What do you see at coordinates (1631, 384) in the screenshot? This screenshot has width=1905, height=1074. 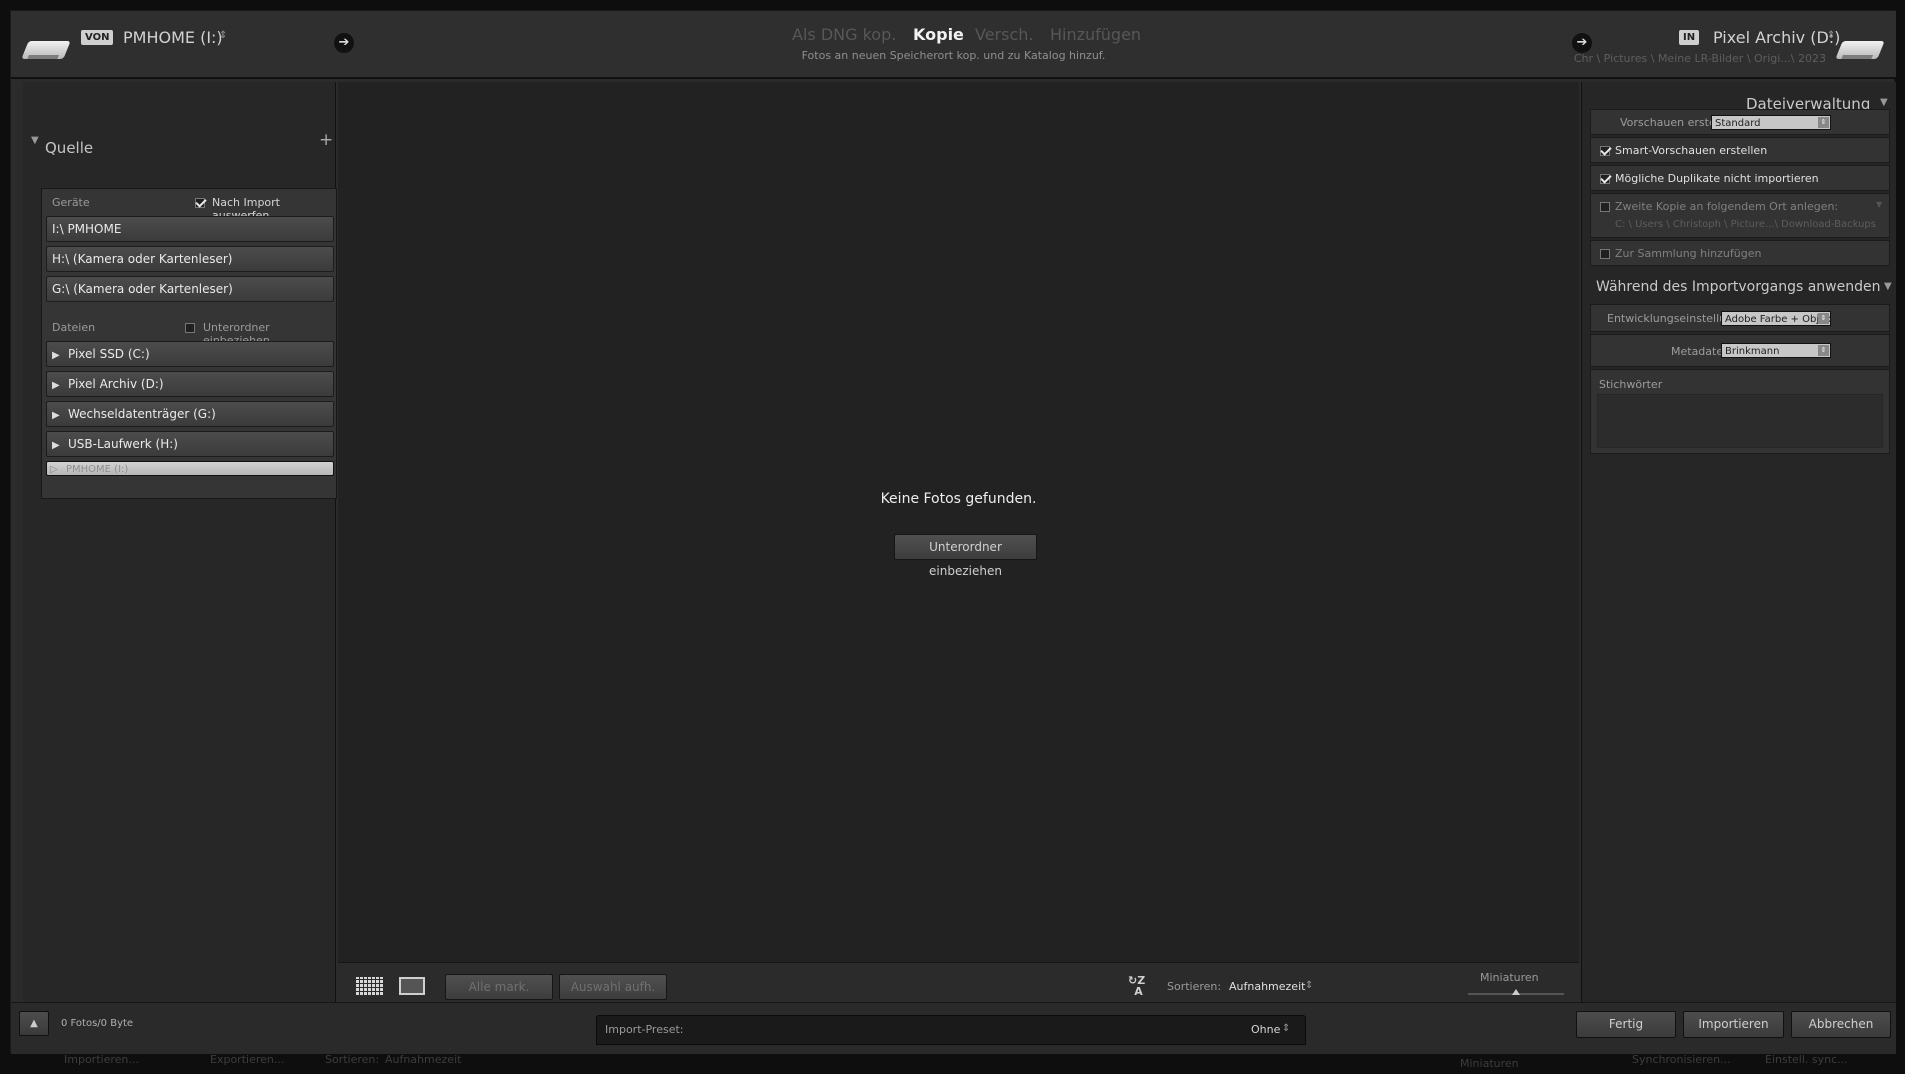 I see `keywords-label: Stichwörter` at bounding box center [1631, 384].